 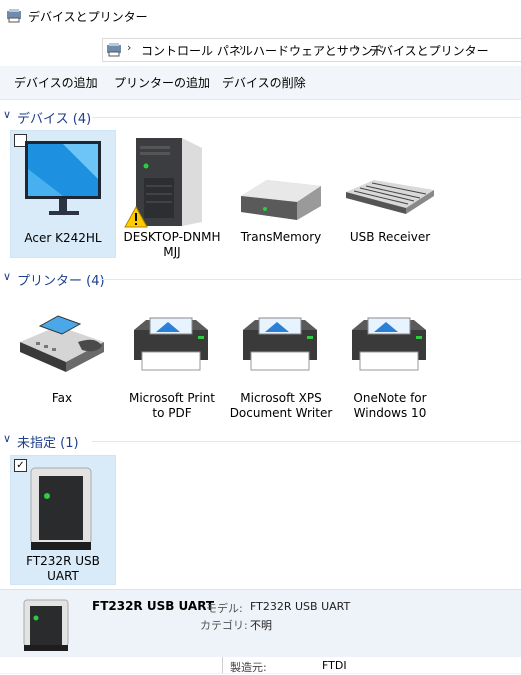 What do you see at coordinates (62, 398) in the screenshot?
I see `printer-label: Fax` at bounding box center [62, 398].